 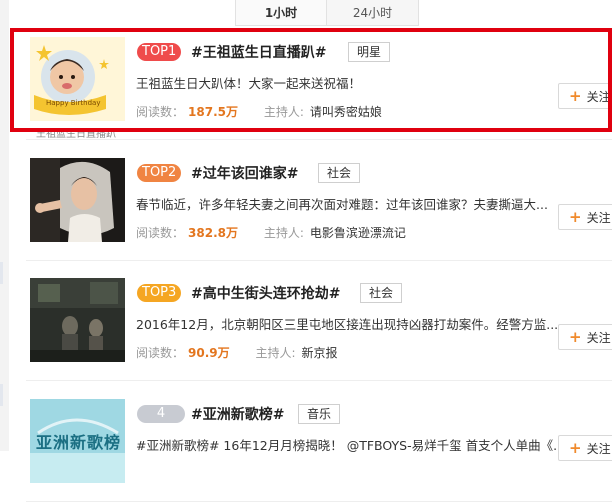 What do you see at coordinates (320, 353) in the screenshot?
I see `host-name: 新京报` at bounding box center [320, 353].